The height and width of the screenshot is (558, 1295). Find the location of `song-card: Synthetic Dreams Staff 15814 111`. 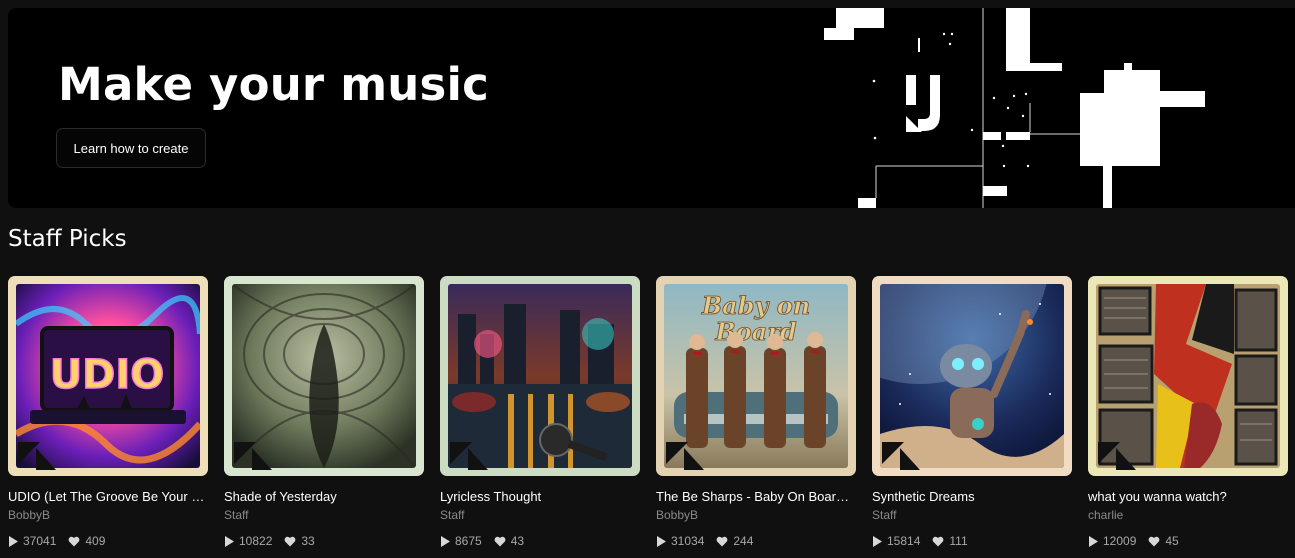

song-card: Synthetic Dreams Staff 15814 111 is located at coordinates (972, 412).